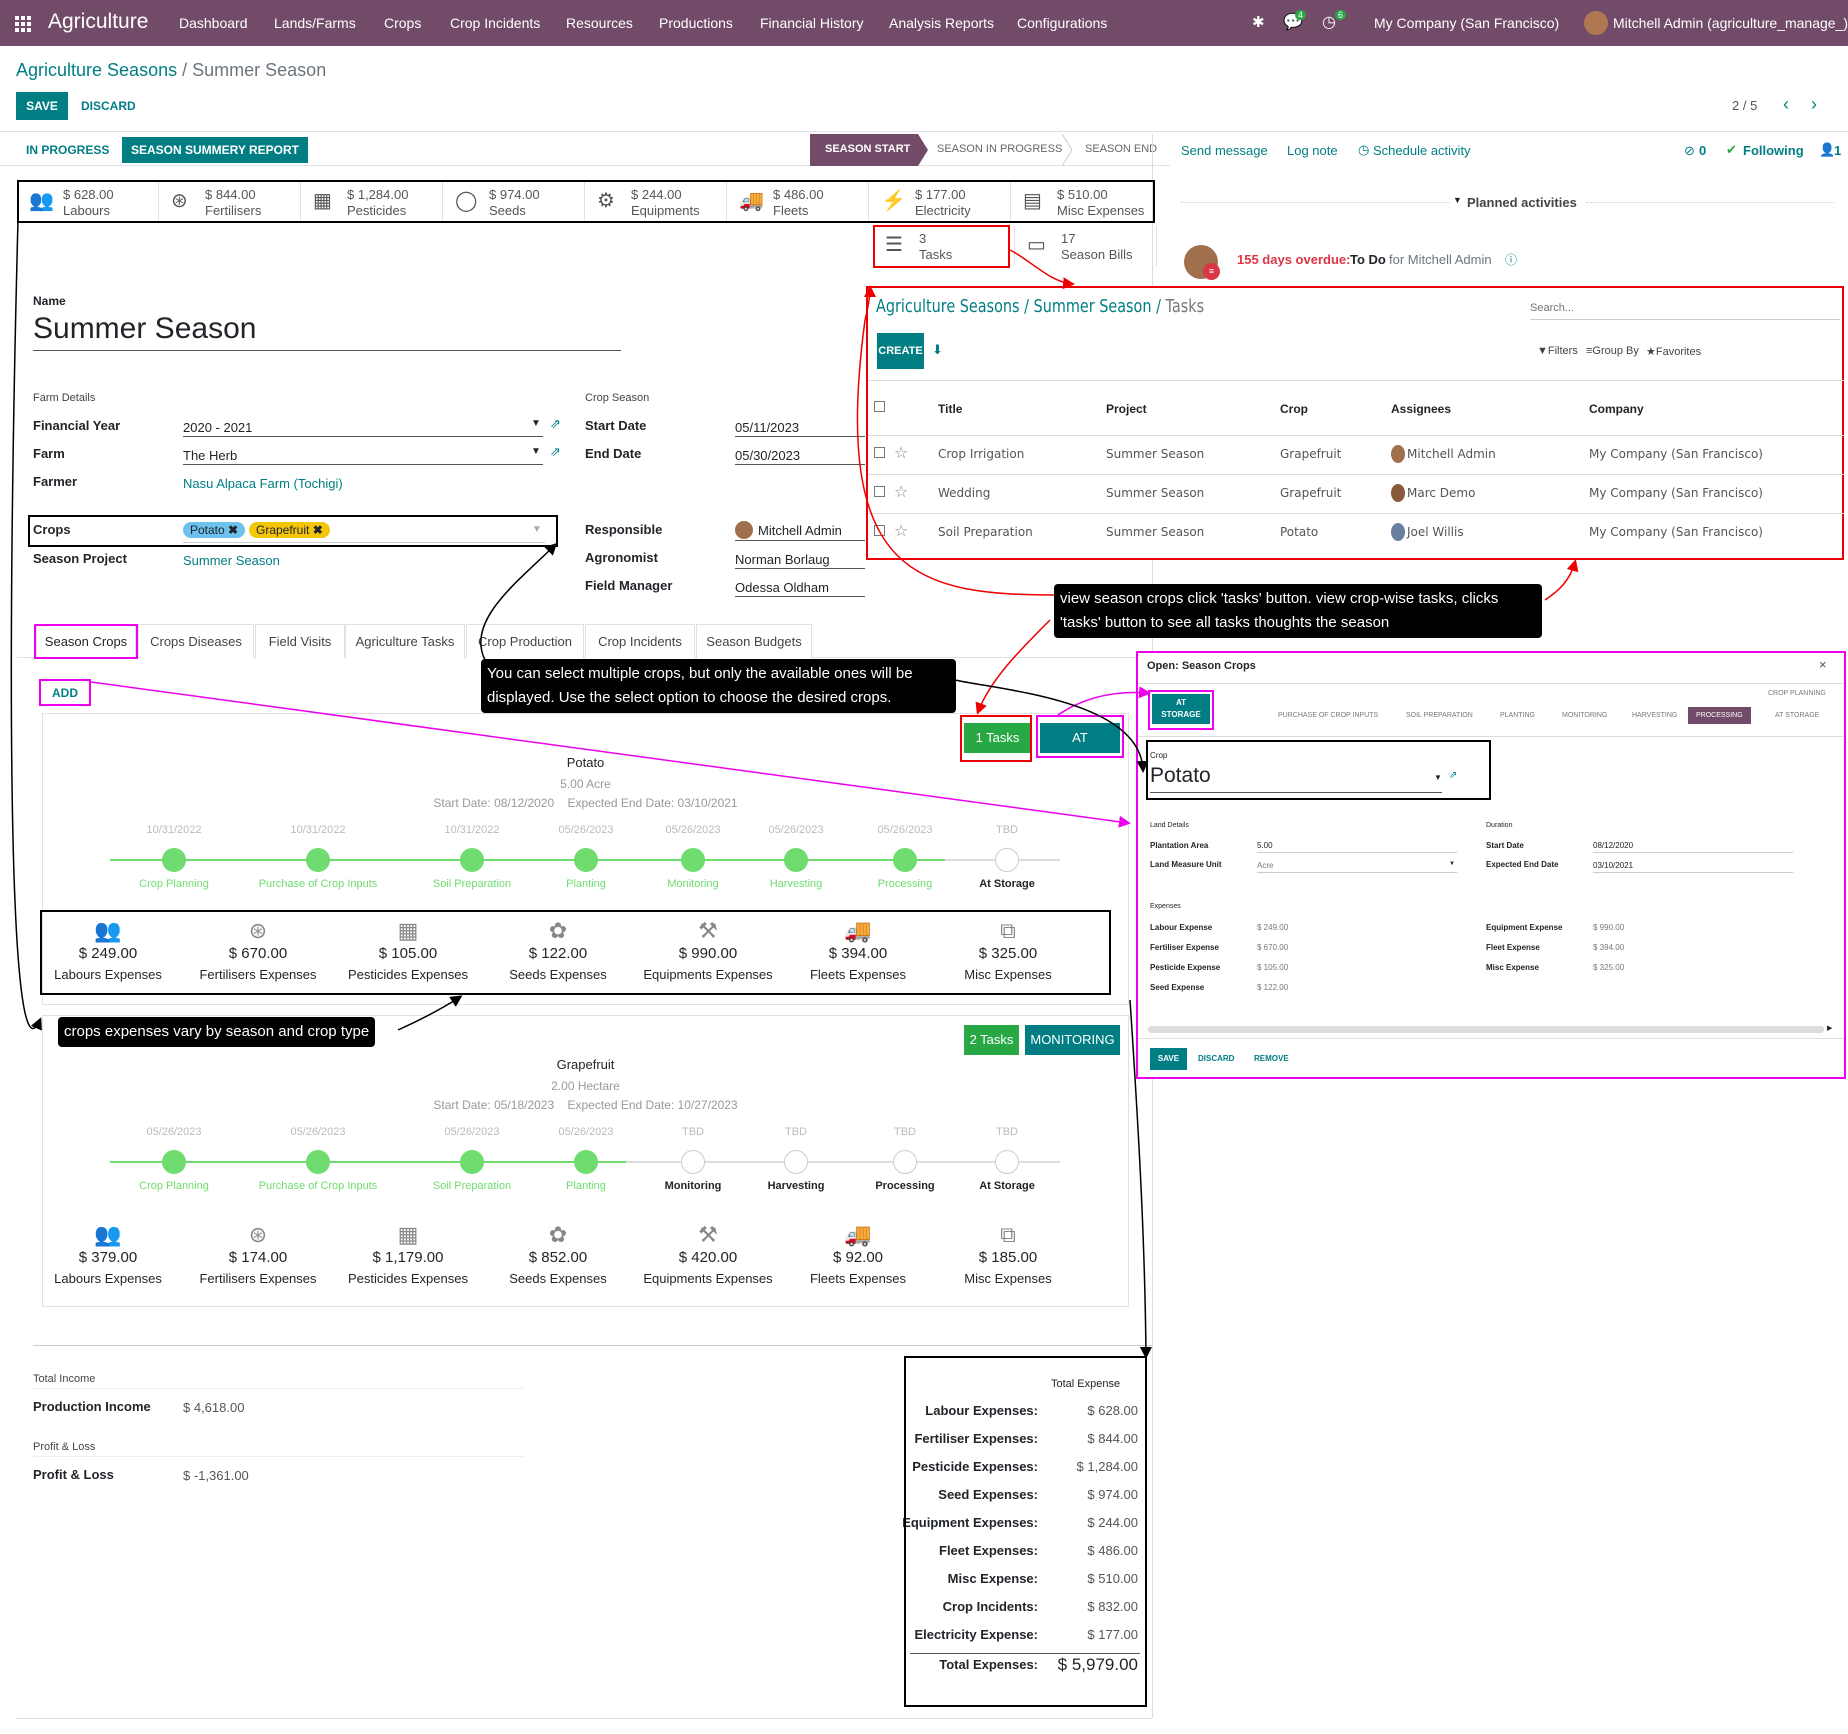 This screenshot has height=1734, width=1848. What do you see at coordinates (1613, 845) in the screenshot?
I see `dlg-start-date-field: 08/12/2020` at bounding box center [1613, 845].